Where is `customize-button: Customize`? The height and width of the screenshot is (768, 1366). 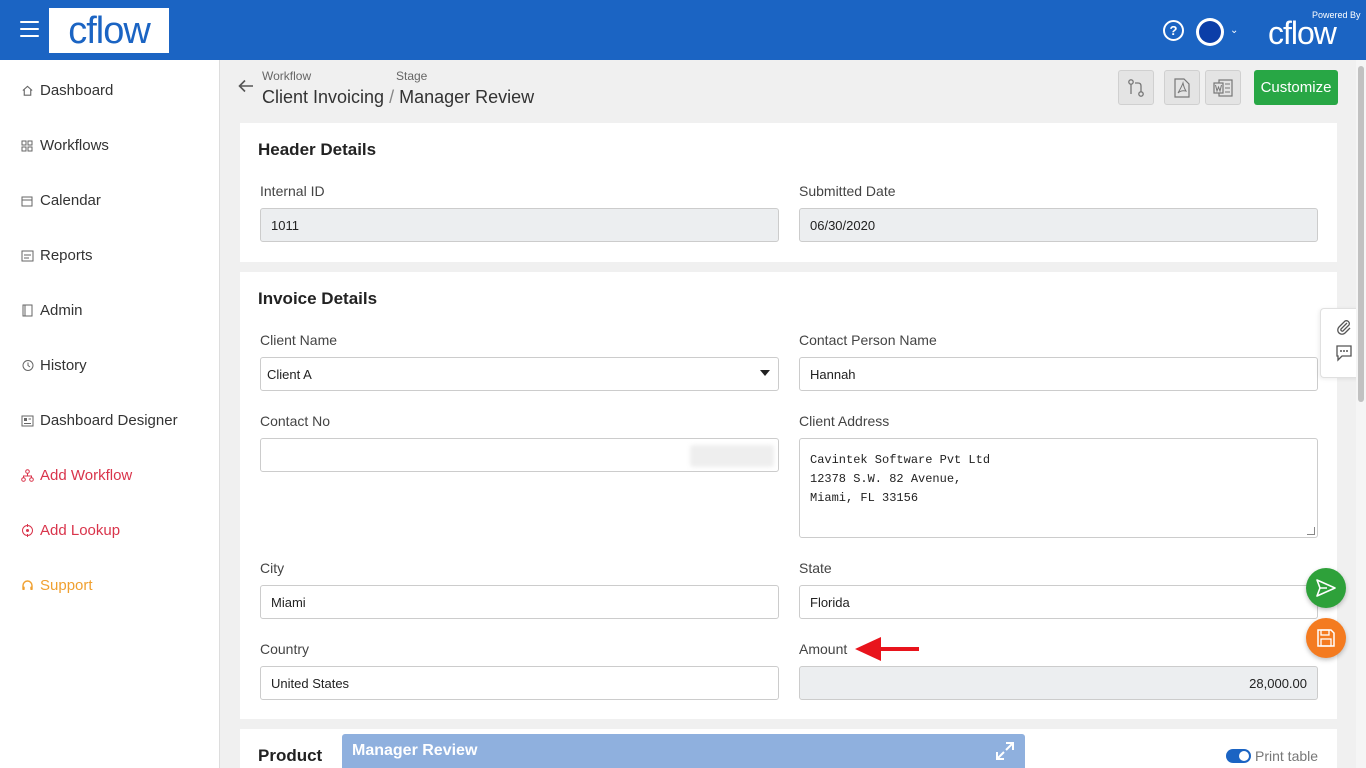 customize-button: Customize is located at coordinates (1296, 87).